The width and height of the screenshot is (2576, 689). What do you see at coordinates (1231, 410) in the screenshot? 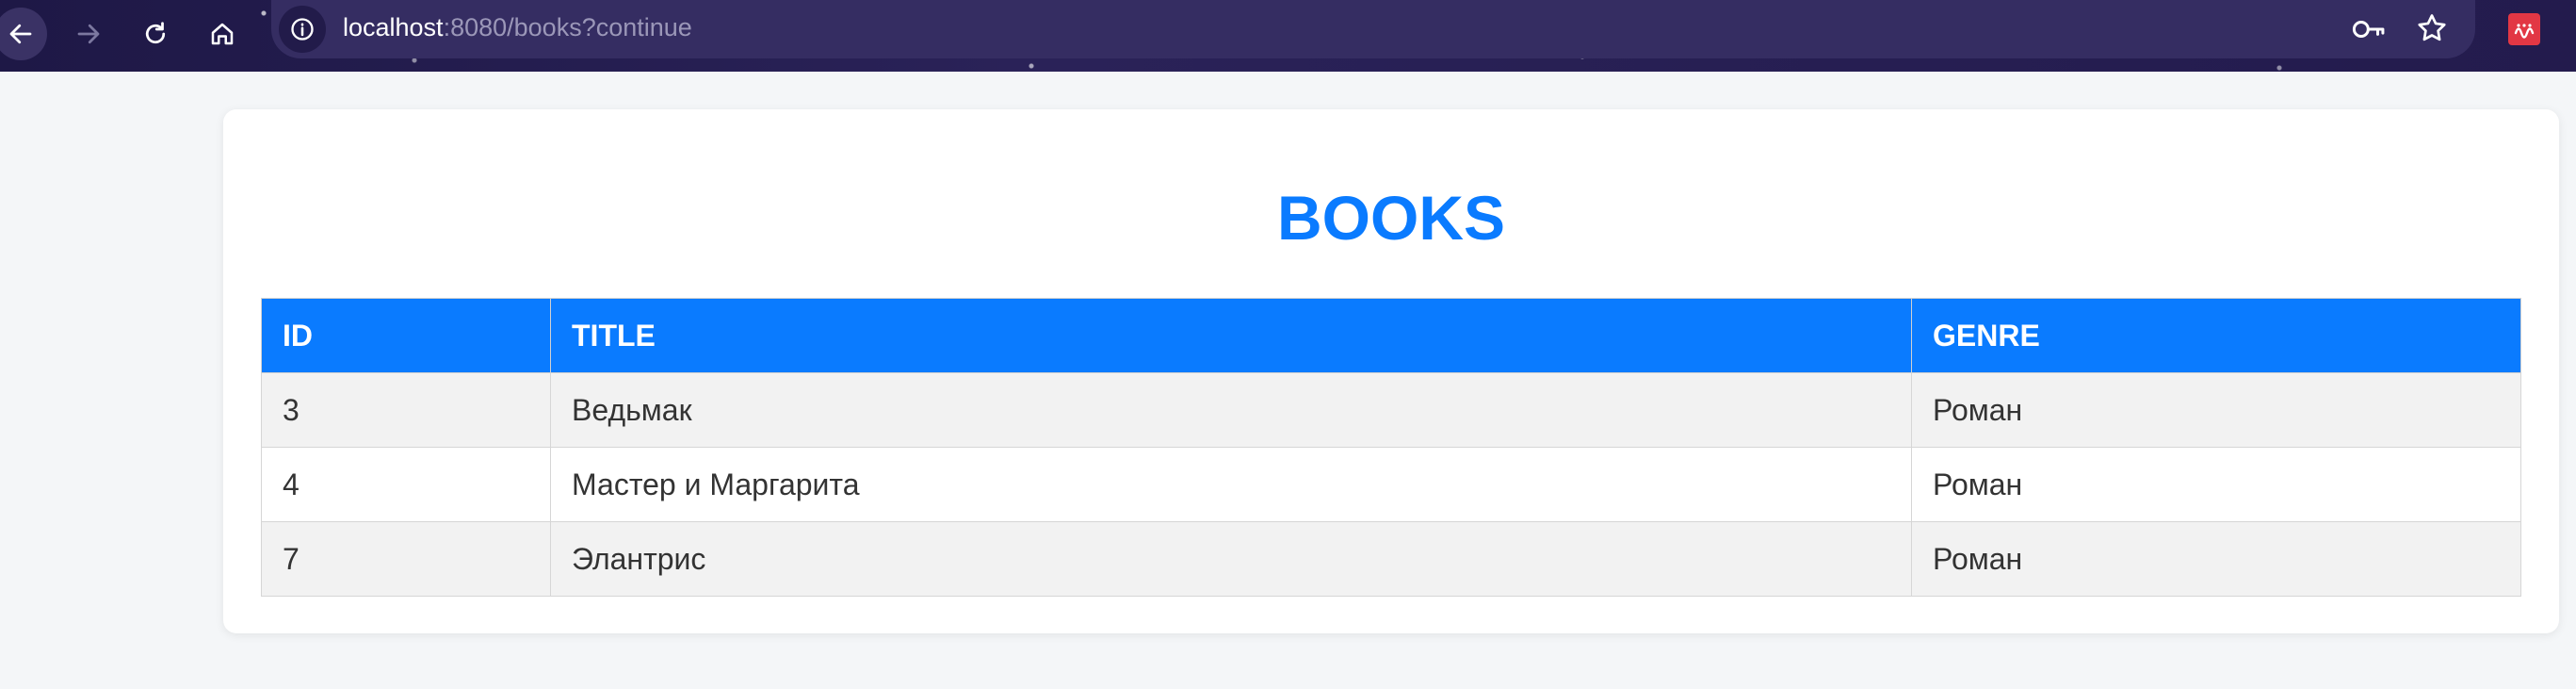
I see `cell-title: Ведьмак` at bounding box center [1231, 410].